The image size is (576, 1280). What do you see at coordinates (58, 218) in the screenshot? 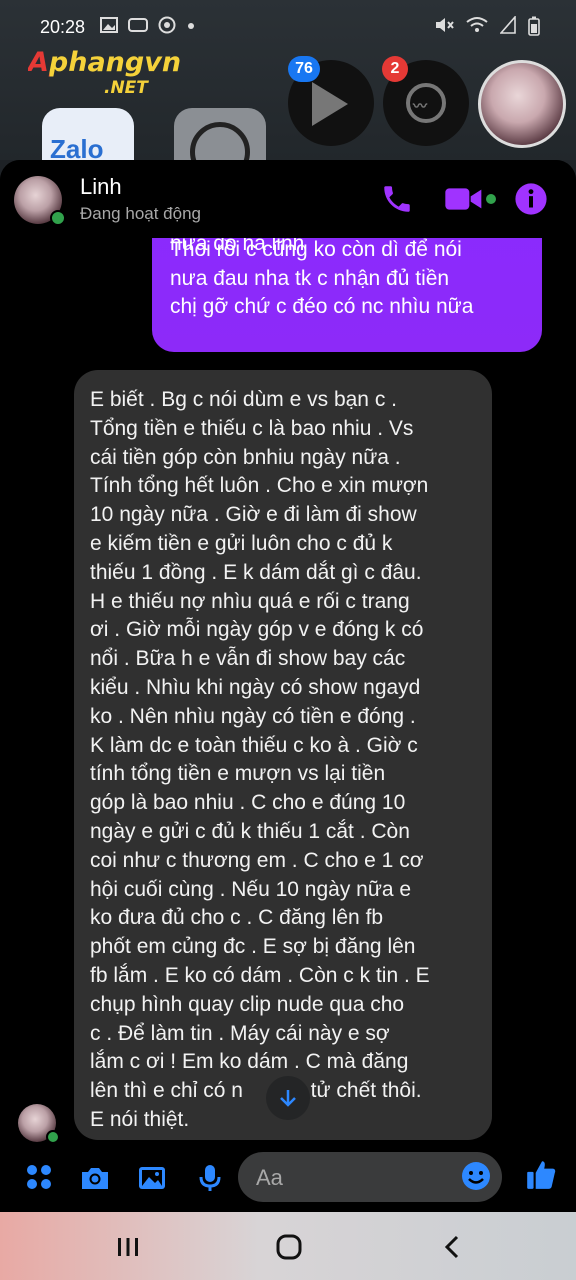
I see `online-indicator` at bounding box center [58, 218].